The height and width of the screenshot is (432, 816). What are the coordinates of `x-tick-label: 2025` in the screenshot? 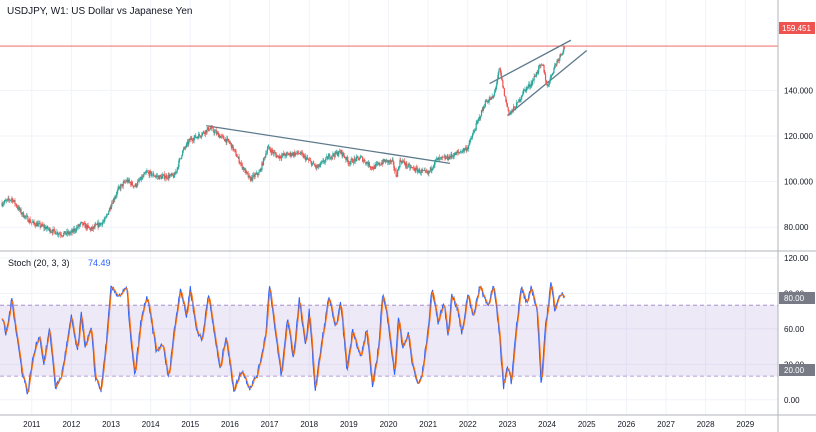 It's located at (587, 424).